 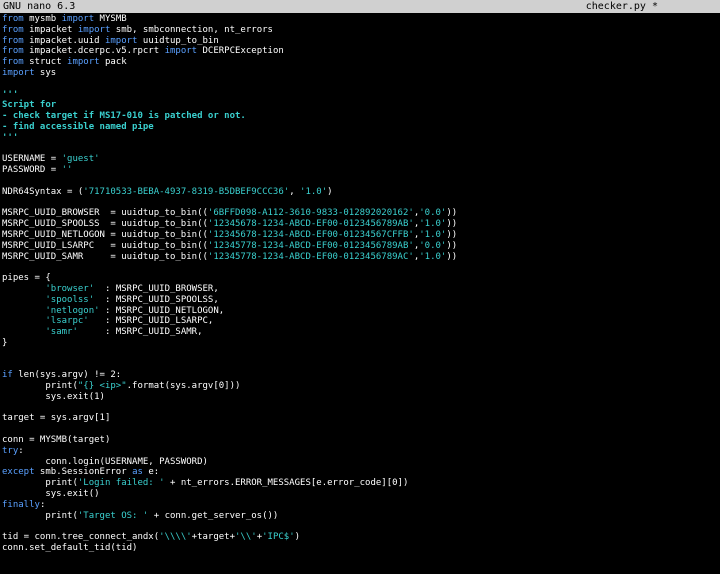 I want to click on code-token: '12345778-1234-ABCD-EF00-0123456789AB', so click(x=310, y=245).